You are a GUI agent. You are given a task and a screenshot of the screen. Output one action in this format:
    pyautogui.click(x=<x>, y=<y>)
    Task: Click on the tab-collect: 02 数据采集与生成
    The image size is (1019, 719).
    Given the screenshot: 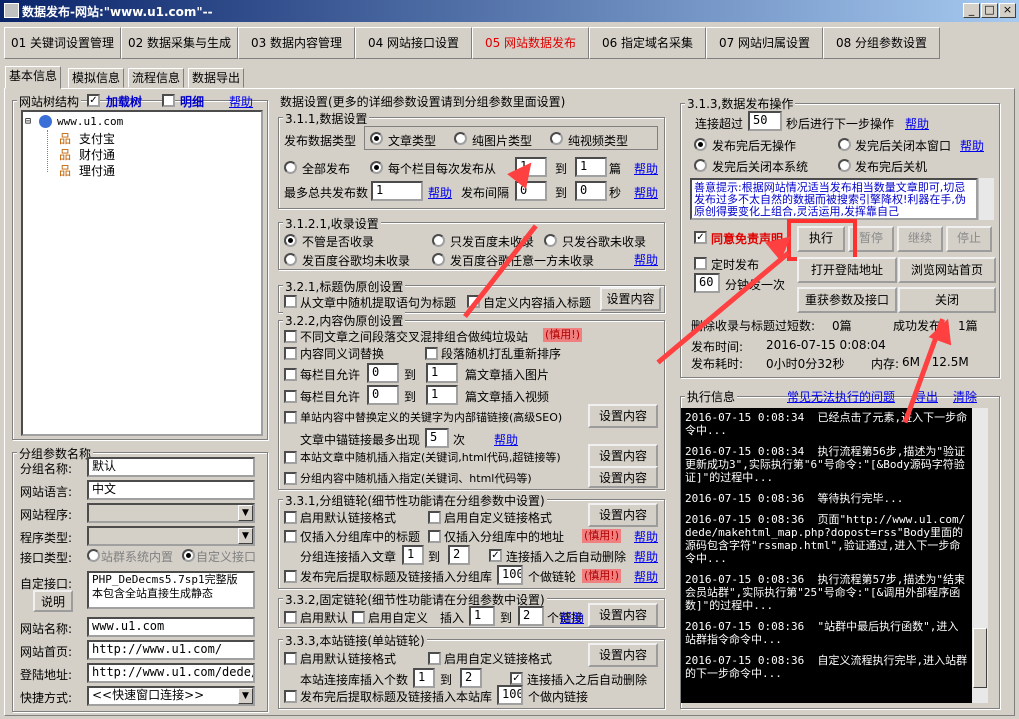 What is the action you would take?
    pyautogui.click(x=179, y=43)
    